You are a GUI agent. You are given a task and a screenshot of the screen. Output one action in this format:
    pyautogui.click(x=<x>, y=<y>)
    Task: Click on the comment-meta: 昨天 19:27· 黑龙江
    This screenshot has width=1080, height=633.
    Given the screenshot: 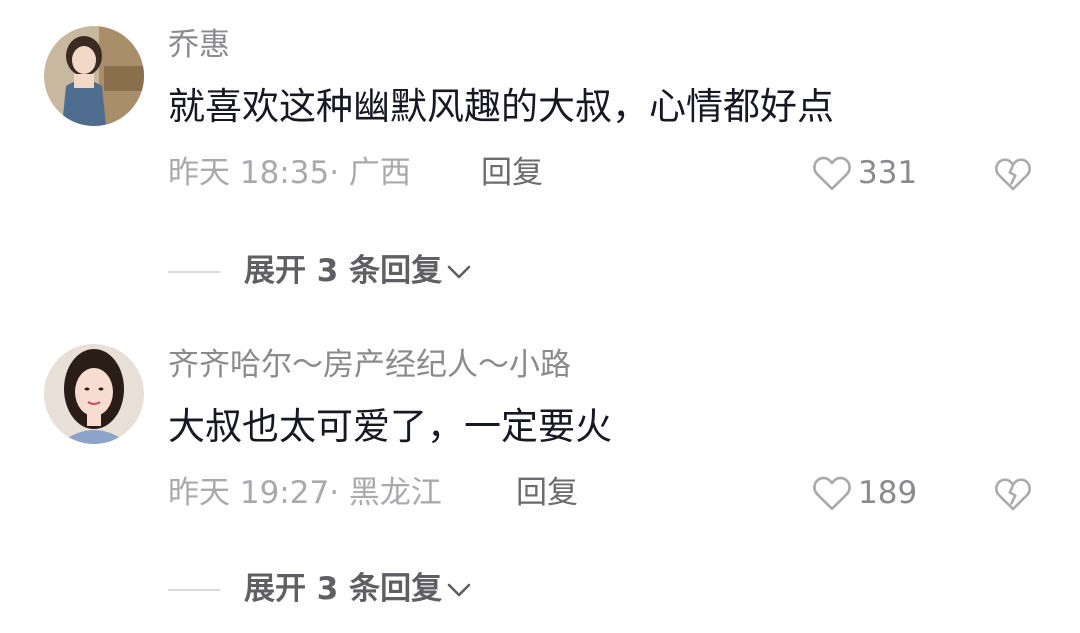 What is the action you would take?
    pyautogui.click(x=305, y=493)
    